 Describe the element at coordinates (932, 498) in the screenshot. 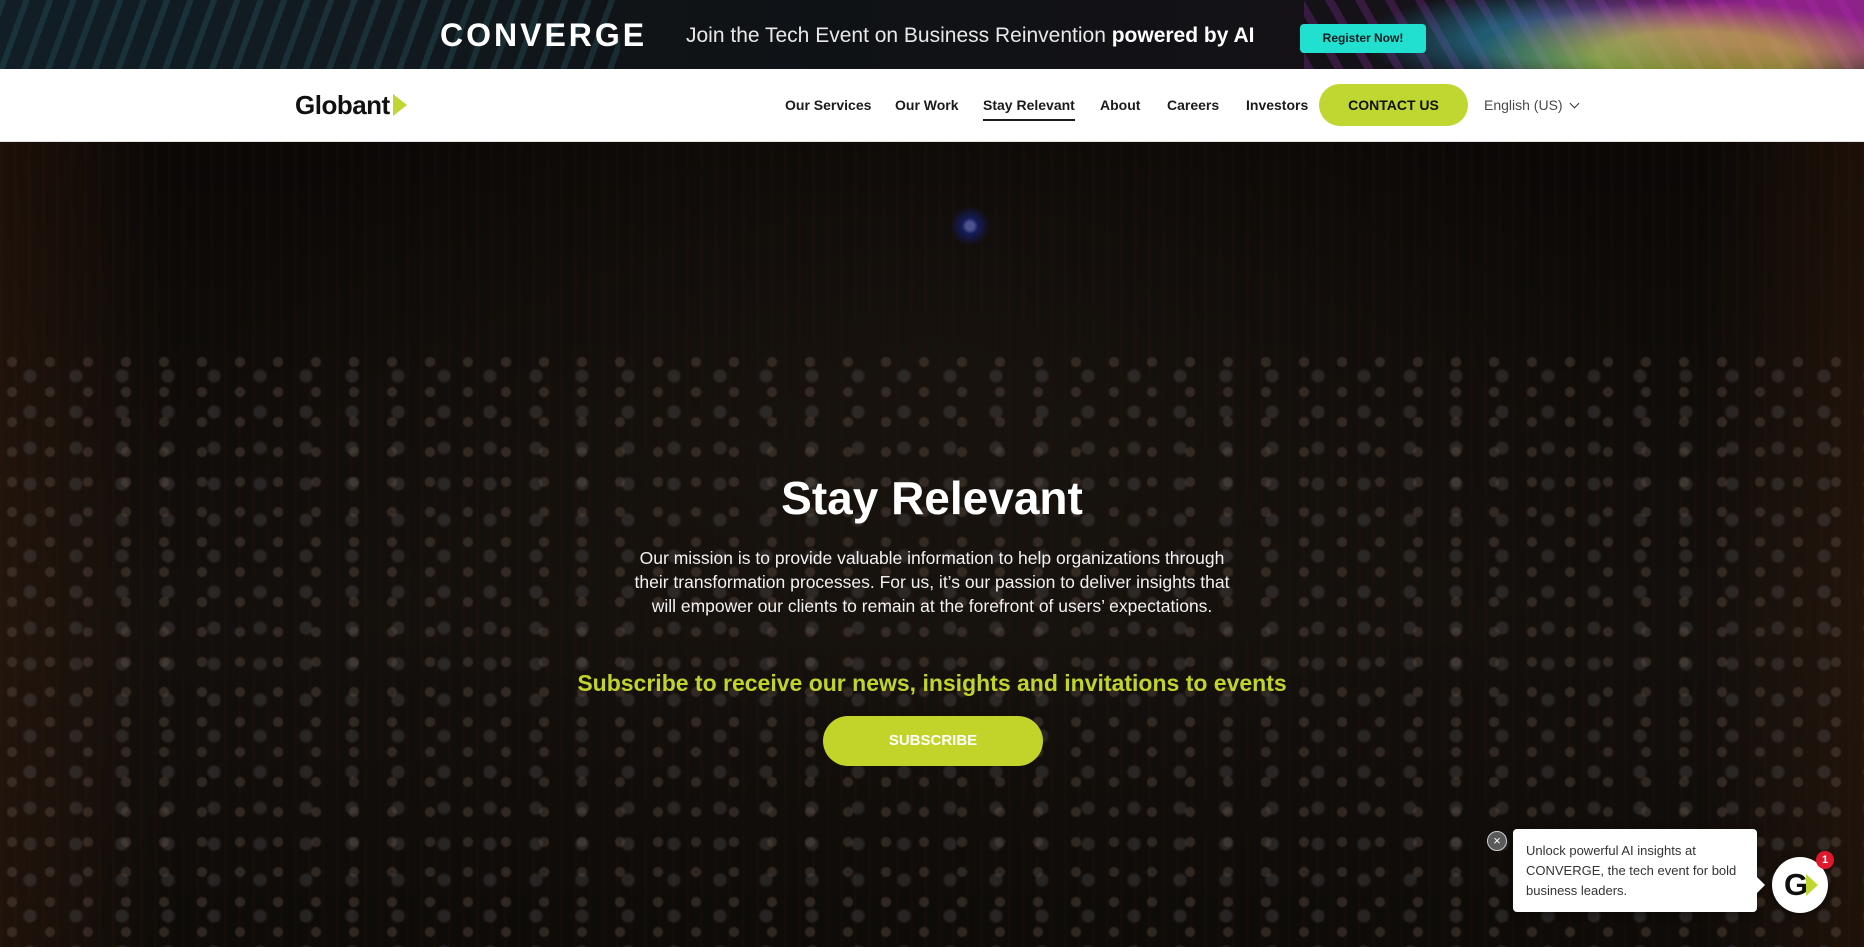

I see `page-title: Stay Relevant` at that location.